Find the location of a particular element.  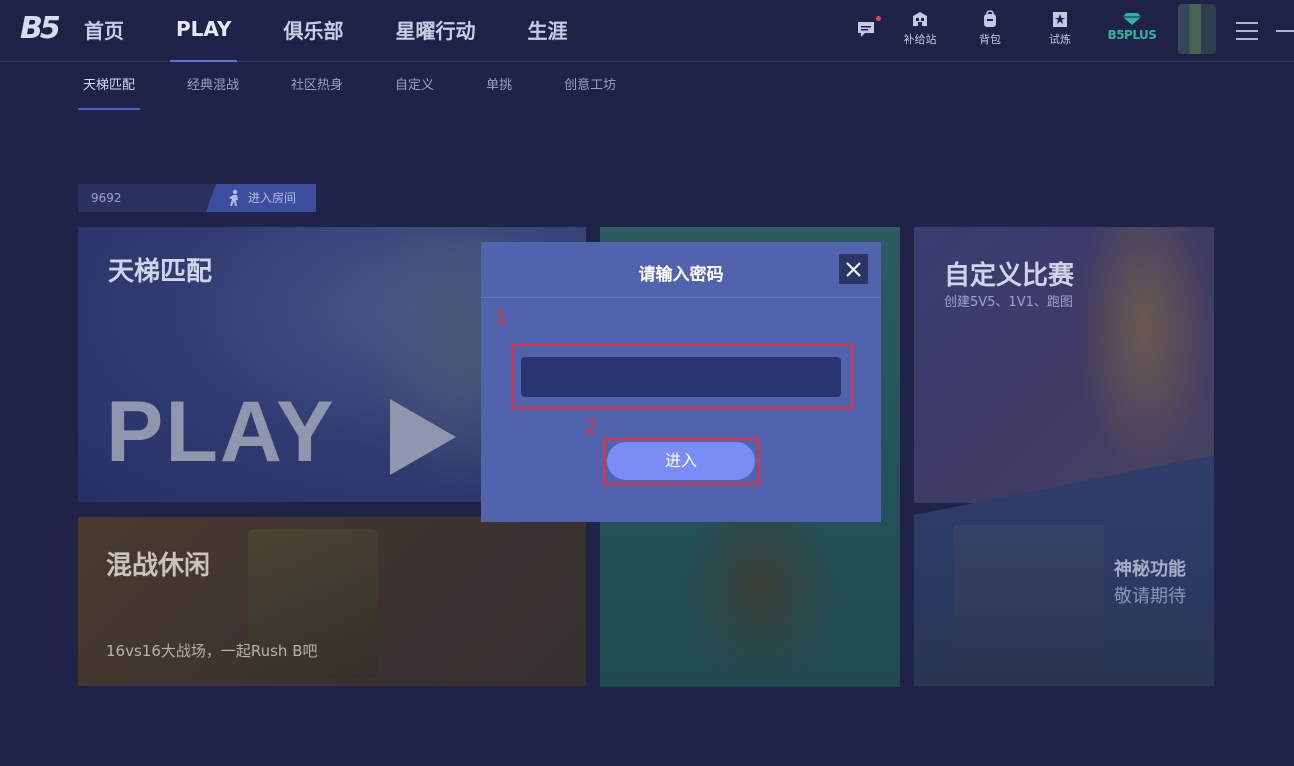

supply-station-label: 补给站 is located at coordinates (920, 39).